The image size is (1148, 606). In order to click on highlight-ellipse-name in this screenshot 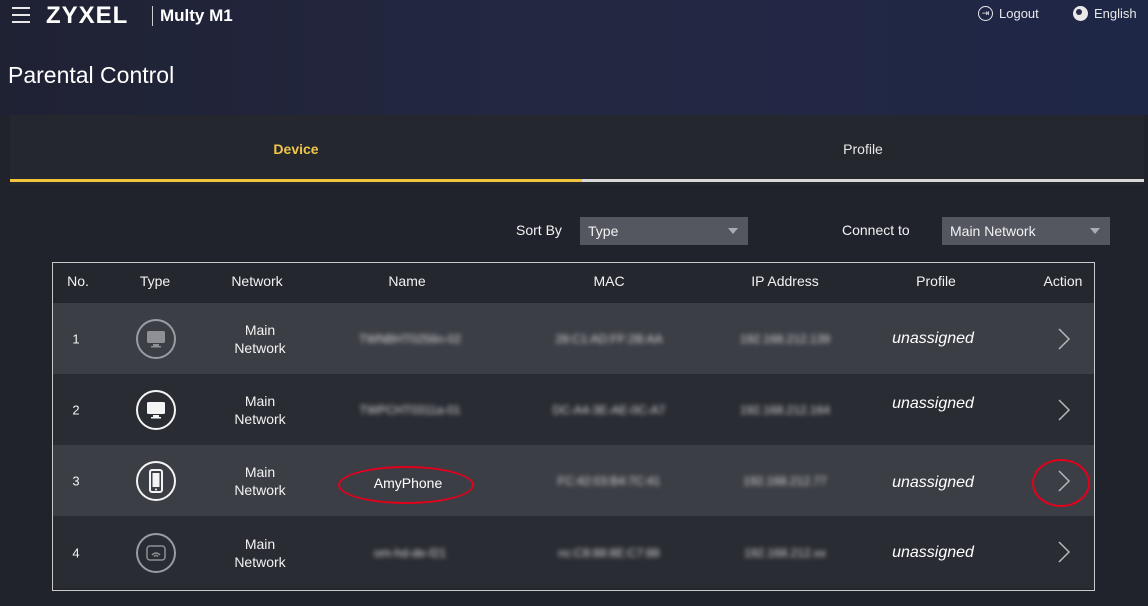, I will do `click(406, 485)`.